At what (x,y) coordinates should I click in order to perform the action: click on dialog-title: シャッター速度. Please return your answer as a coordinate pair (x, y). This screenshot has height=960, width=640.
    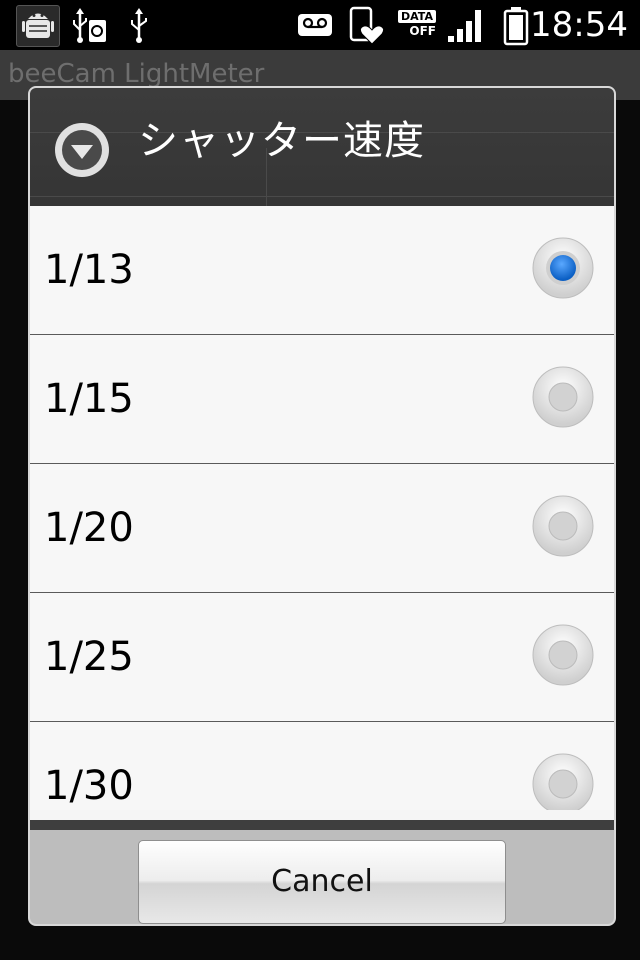
    Looking at the image, I should click on (281, 141).